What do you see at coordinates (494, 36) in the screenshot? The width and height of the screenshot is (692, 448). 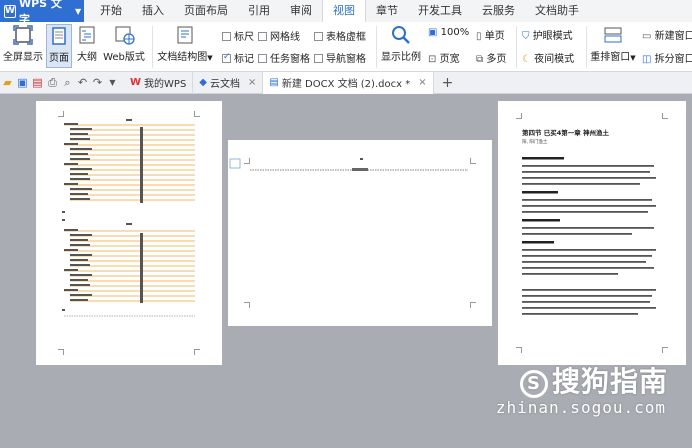 I see `single-page-label: 单页` at bounding box center [494, 36].